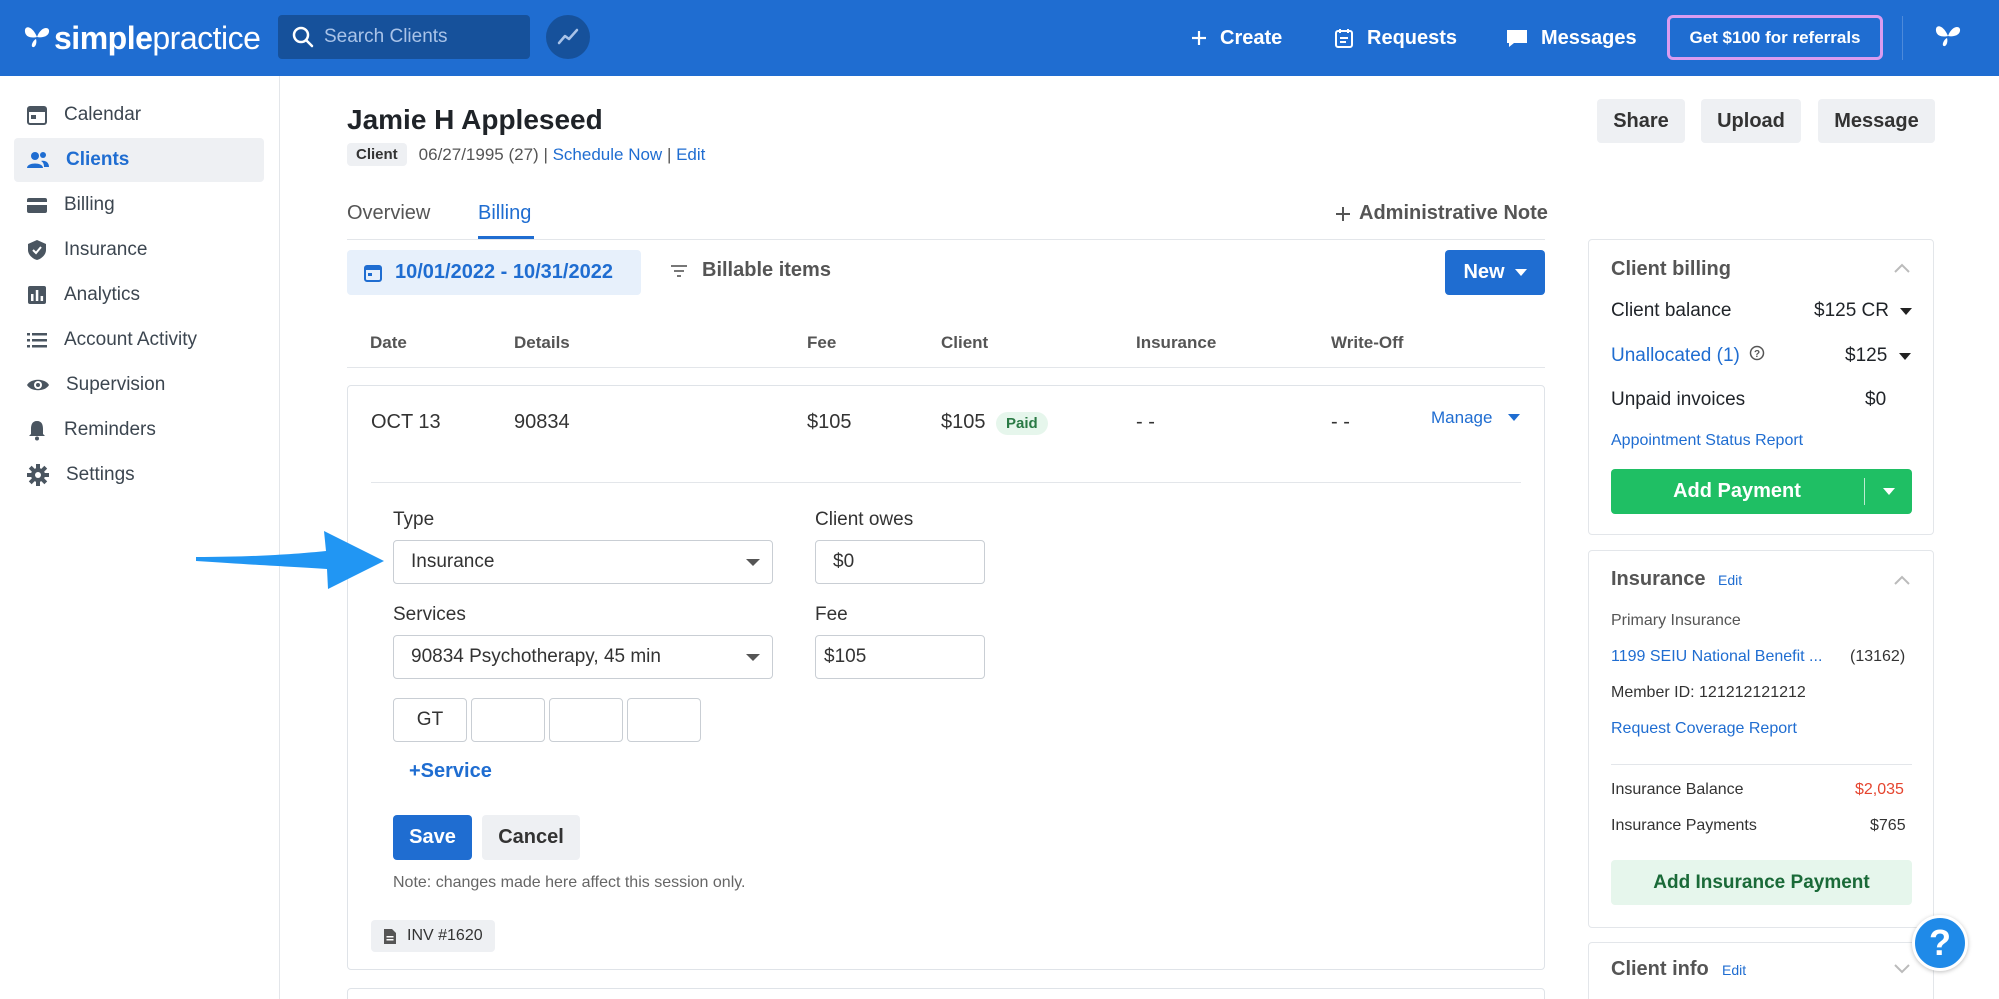 The height and width of the screenshot is (999, 1999). What do you see at coordinates (1684, 825) in the screenshot?
I see `insurance-payments-label: Insurance Payments` at bounding box center [1684, 825].